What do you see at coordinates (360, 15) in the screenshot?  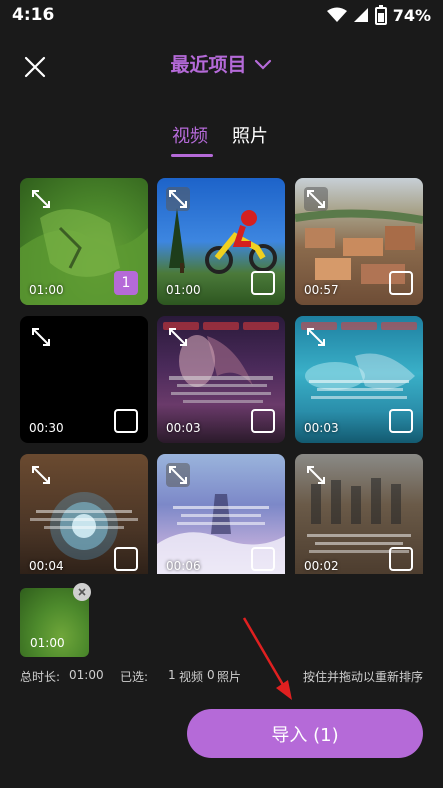 I see `signal-icon` at bounding box center [360, 15].